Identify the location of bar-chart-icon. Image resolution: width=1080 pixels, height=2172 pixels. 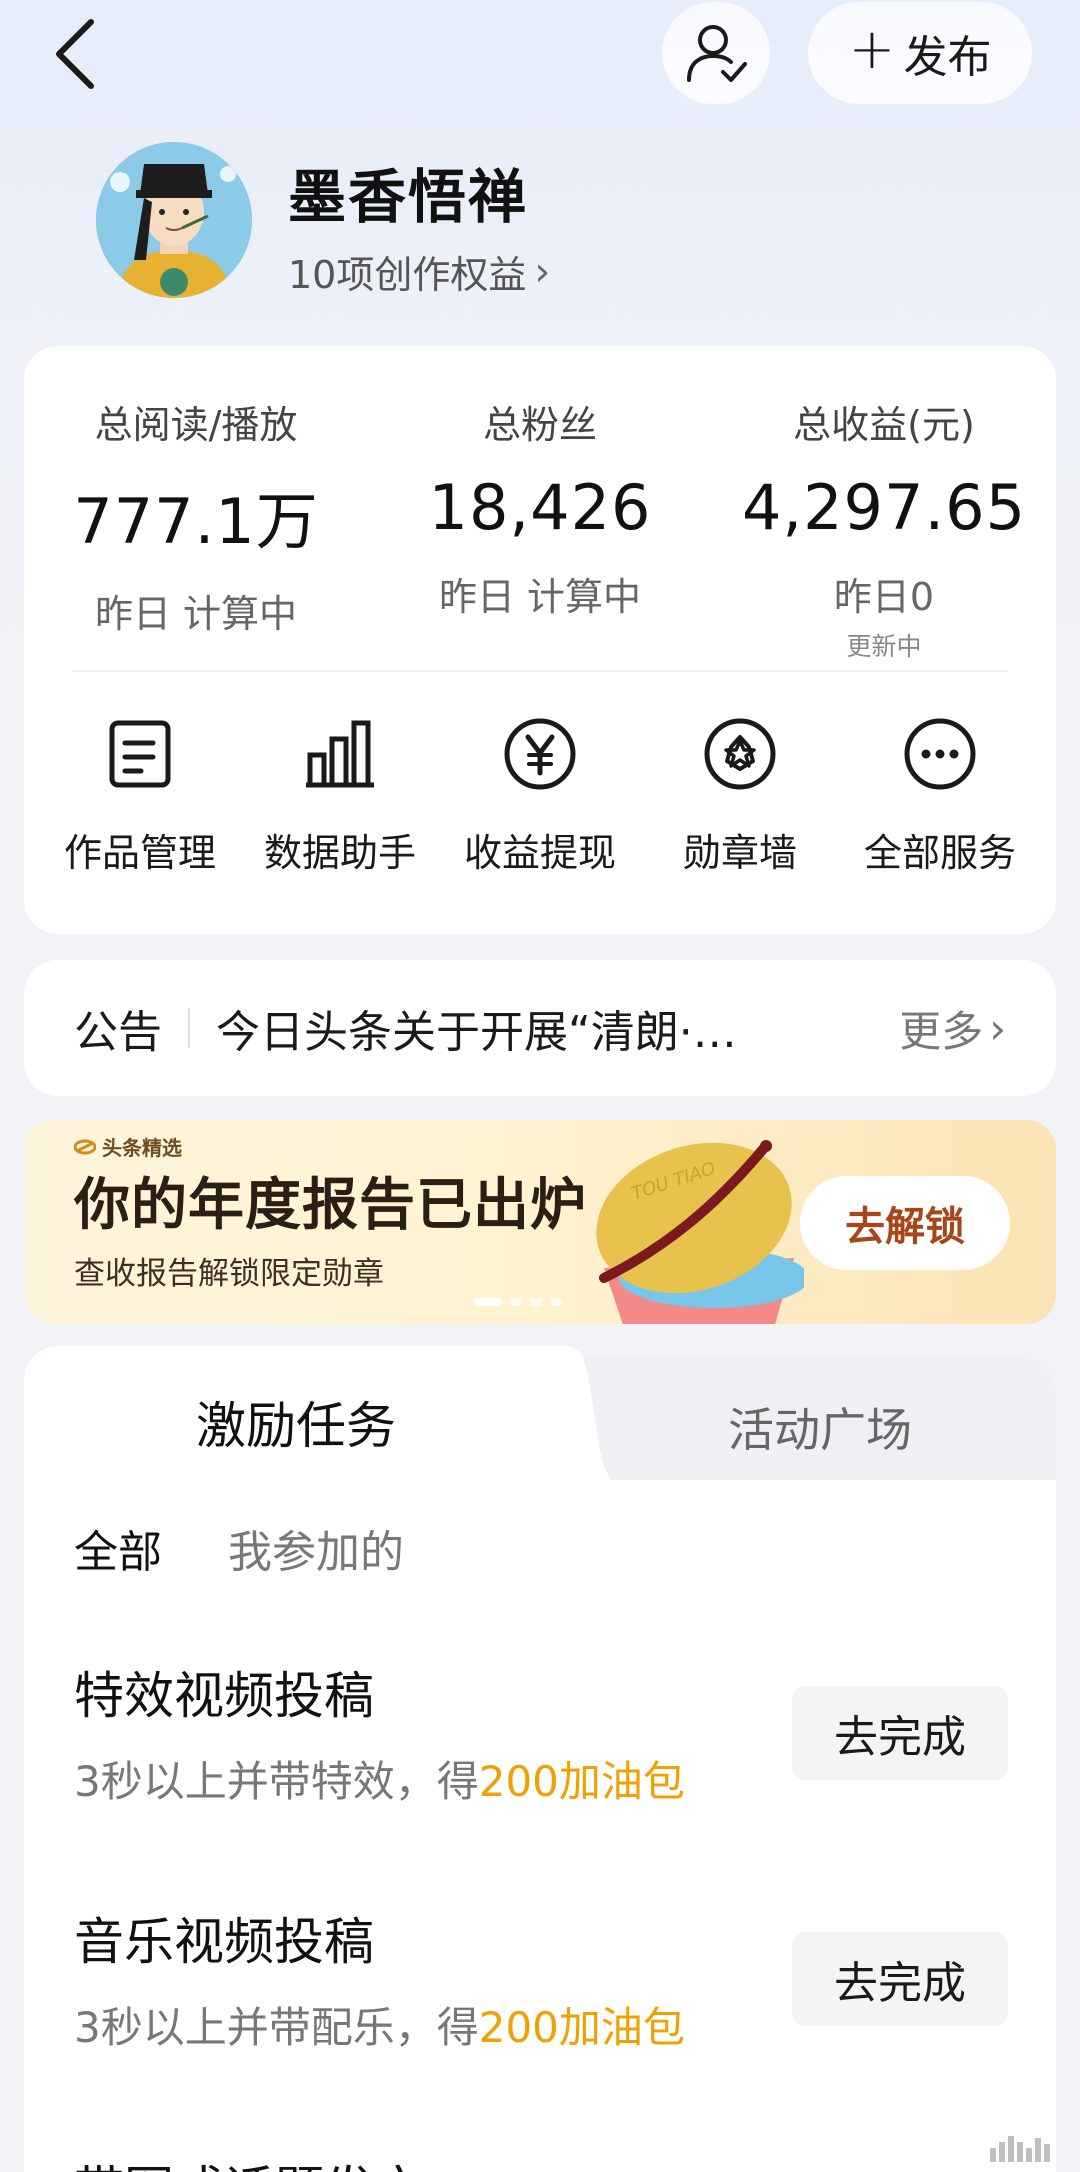
(340, 754).